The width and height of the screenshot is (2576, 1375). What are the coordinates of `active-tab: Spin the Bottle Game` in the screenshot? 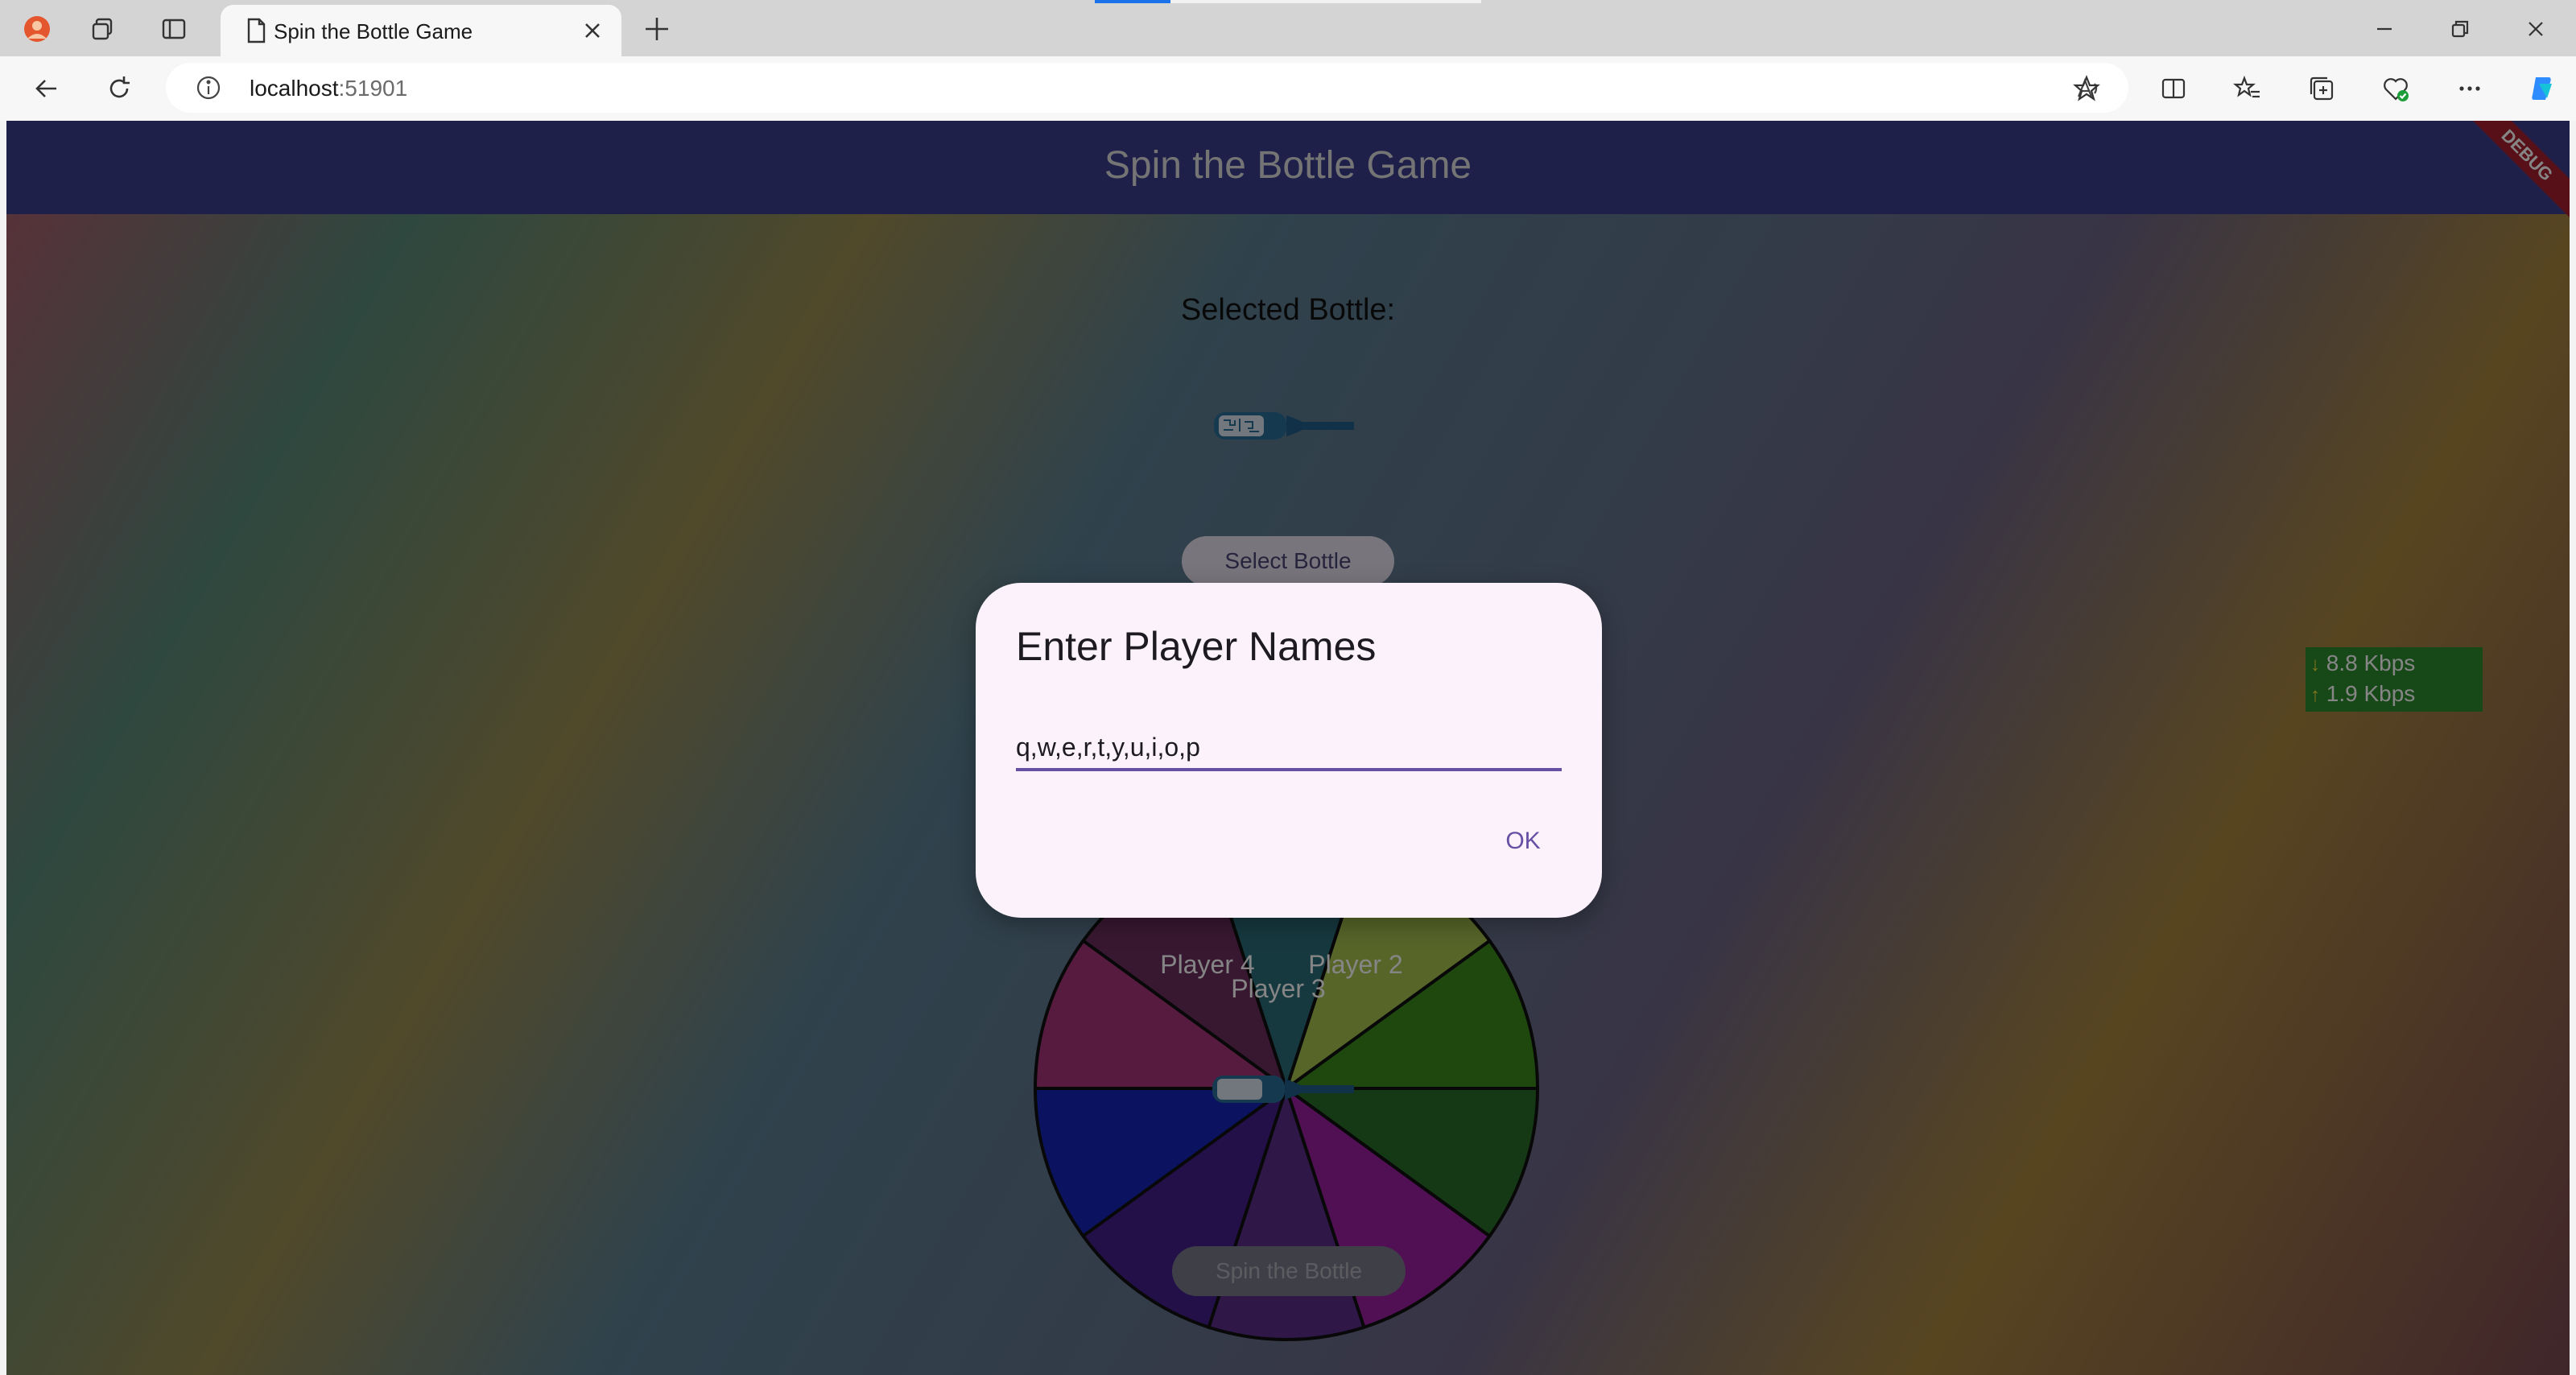 It's located at (421, 30).